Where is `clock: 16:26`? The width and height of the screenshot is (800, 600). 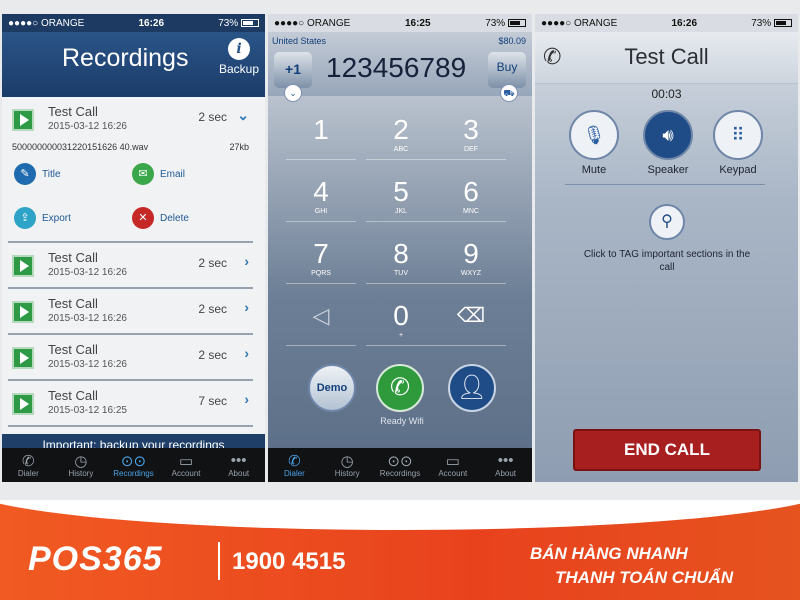
clock: 16:26 is located at coordinates (151, 23).